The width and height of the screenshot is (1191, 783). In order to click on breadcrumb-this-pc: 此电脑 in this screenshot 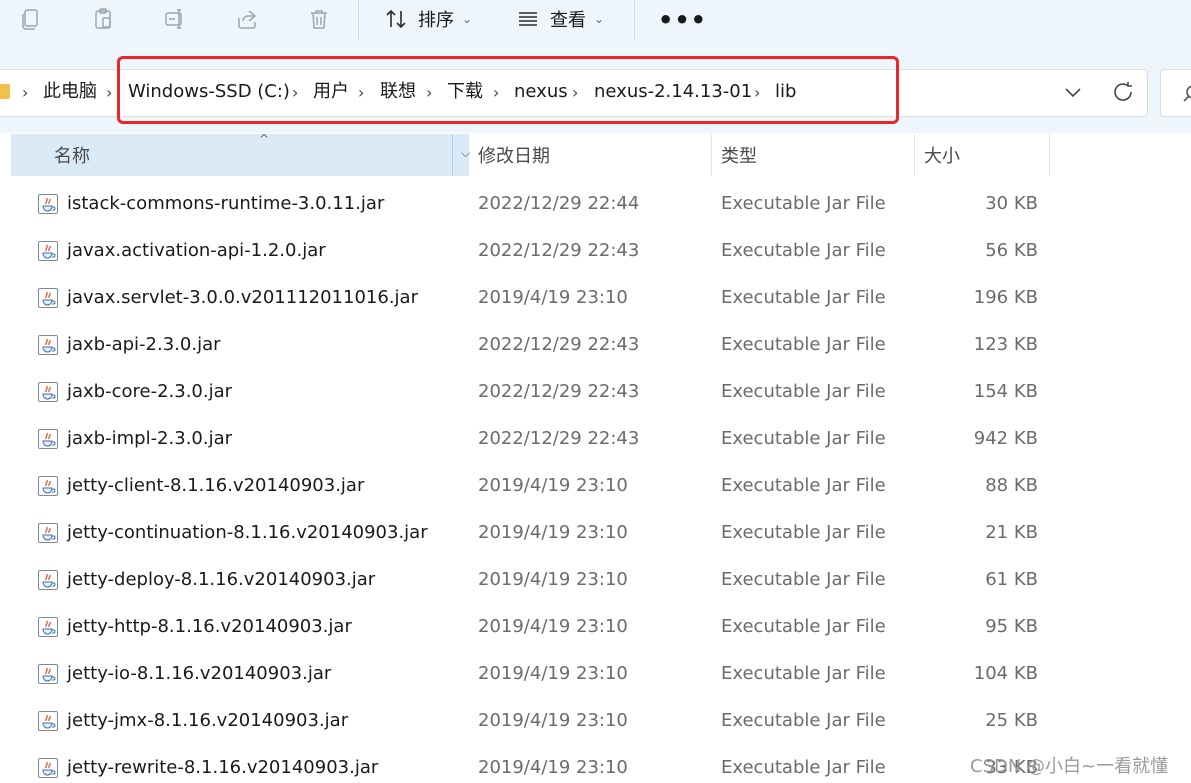, I will do `click(70, 92)`.